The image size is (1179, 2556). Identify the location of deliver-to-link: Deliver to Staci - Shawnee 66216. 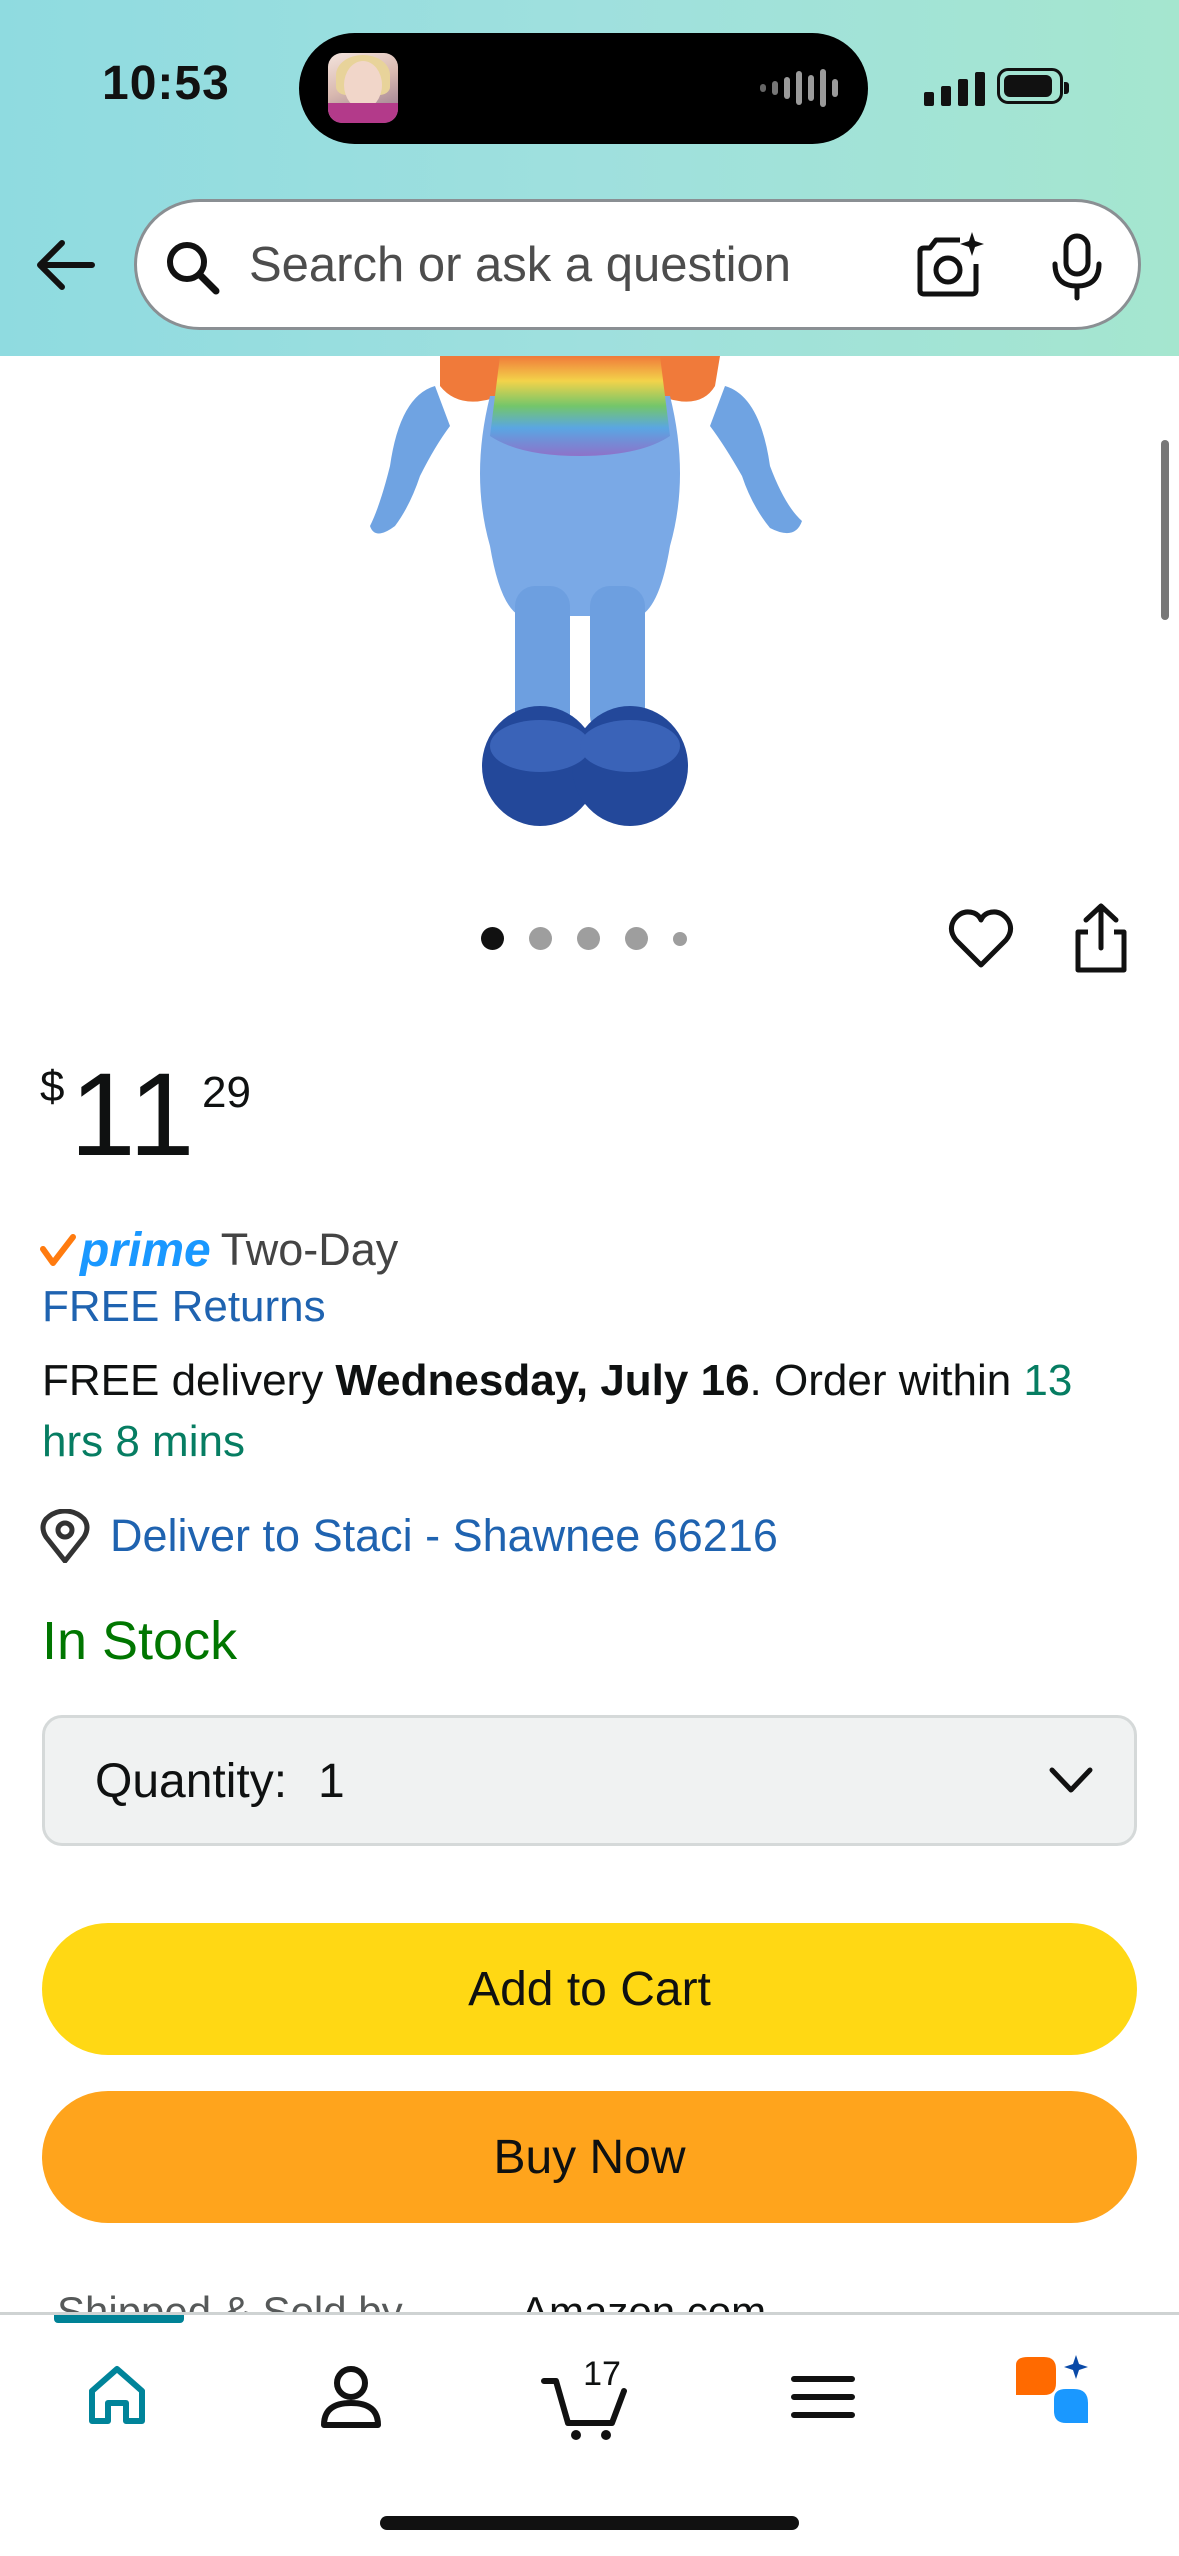
(409, 1536).